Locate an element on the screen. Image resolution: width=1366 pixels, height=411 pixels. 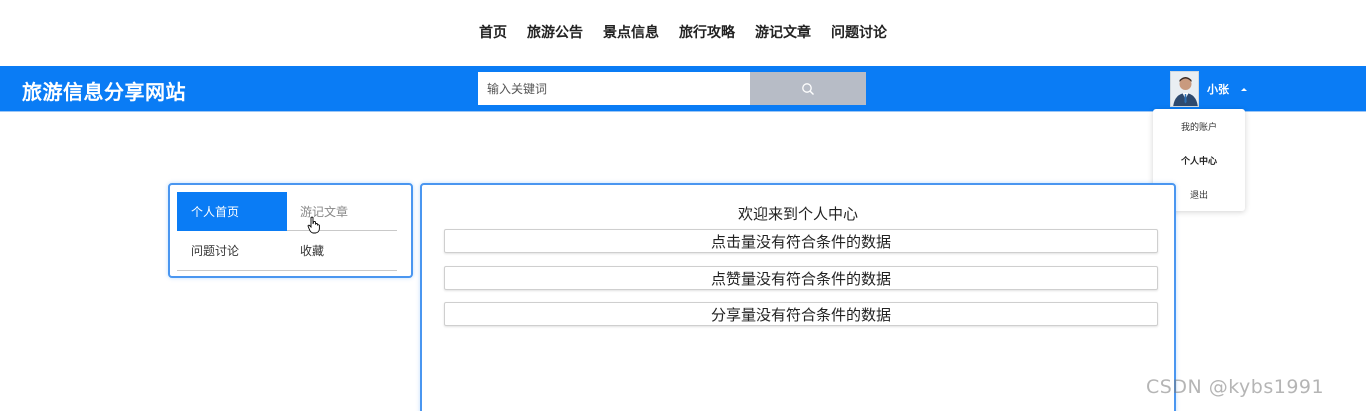
tab-divider-bottom is located at coordinates (287, 270).